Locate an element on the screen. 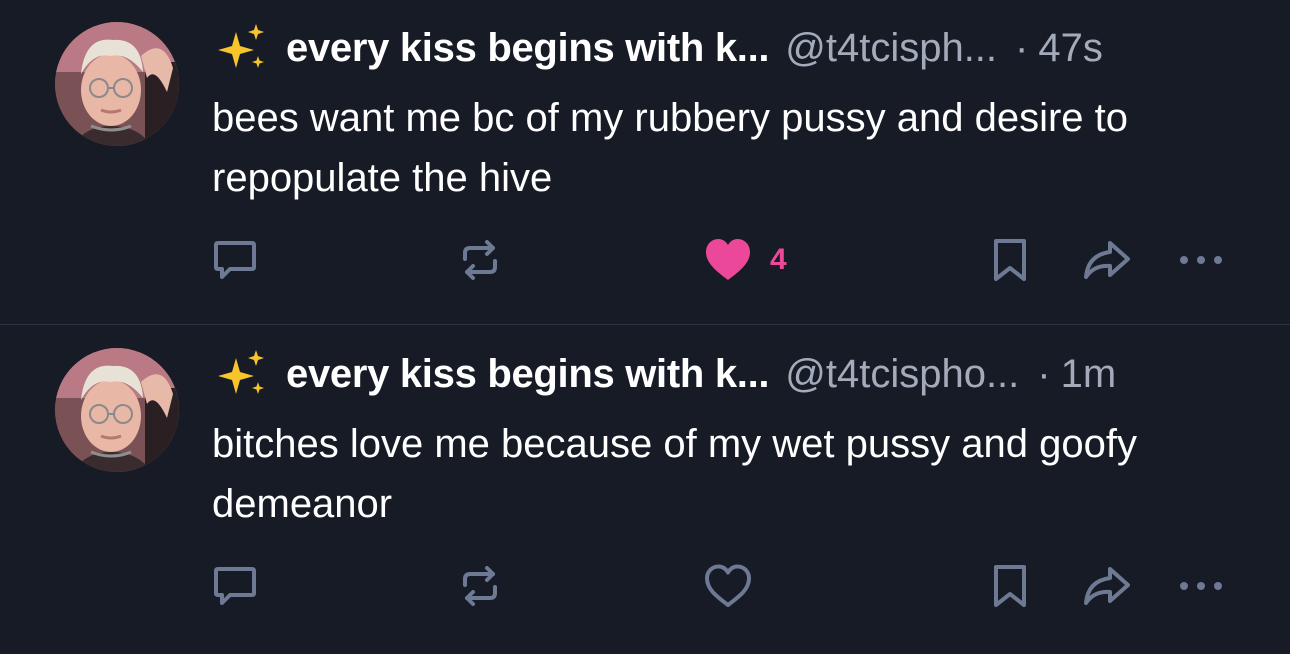  like-button is located at coordinates (737, 586).